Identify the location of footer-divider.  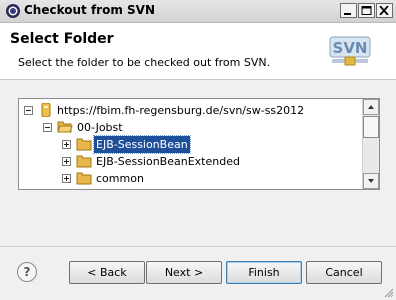
(198, 246).